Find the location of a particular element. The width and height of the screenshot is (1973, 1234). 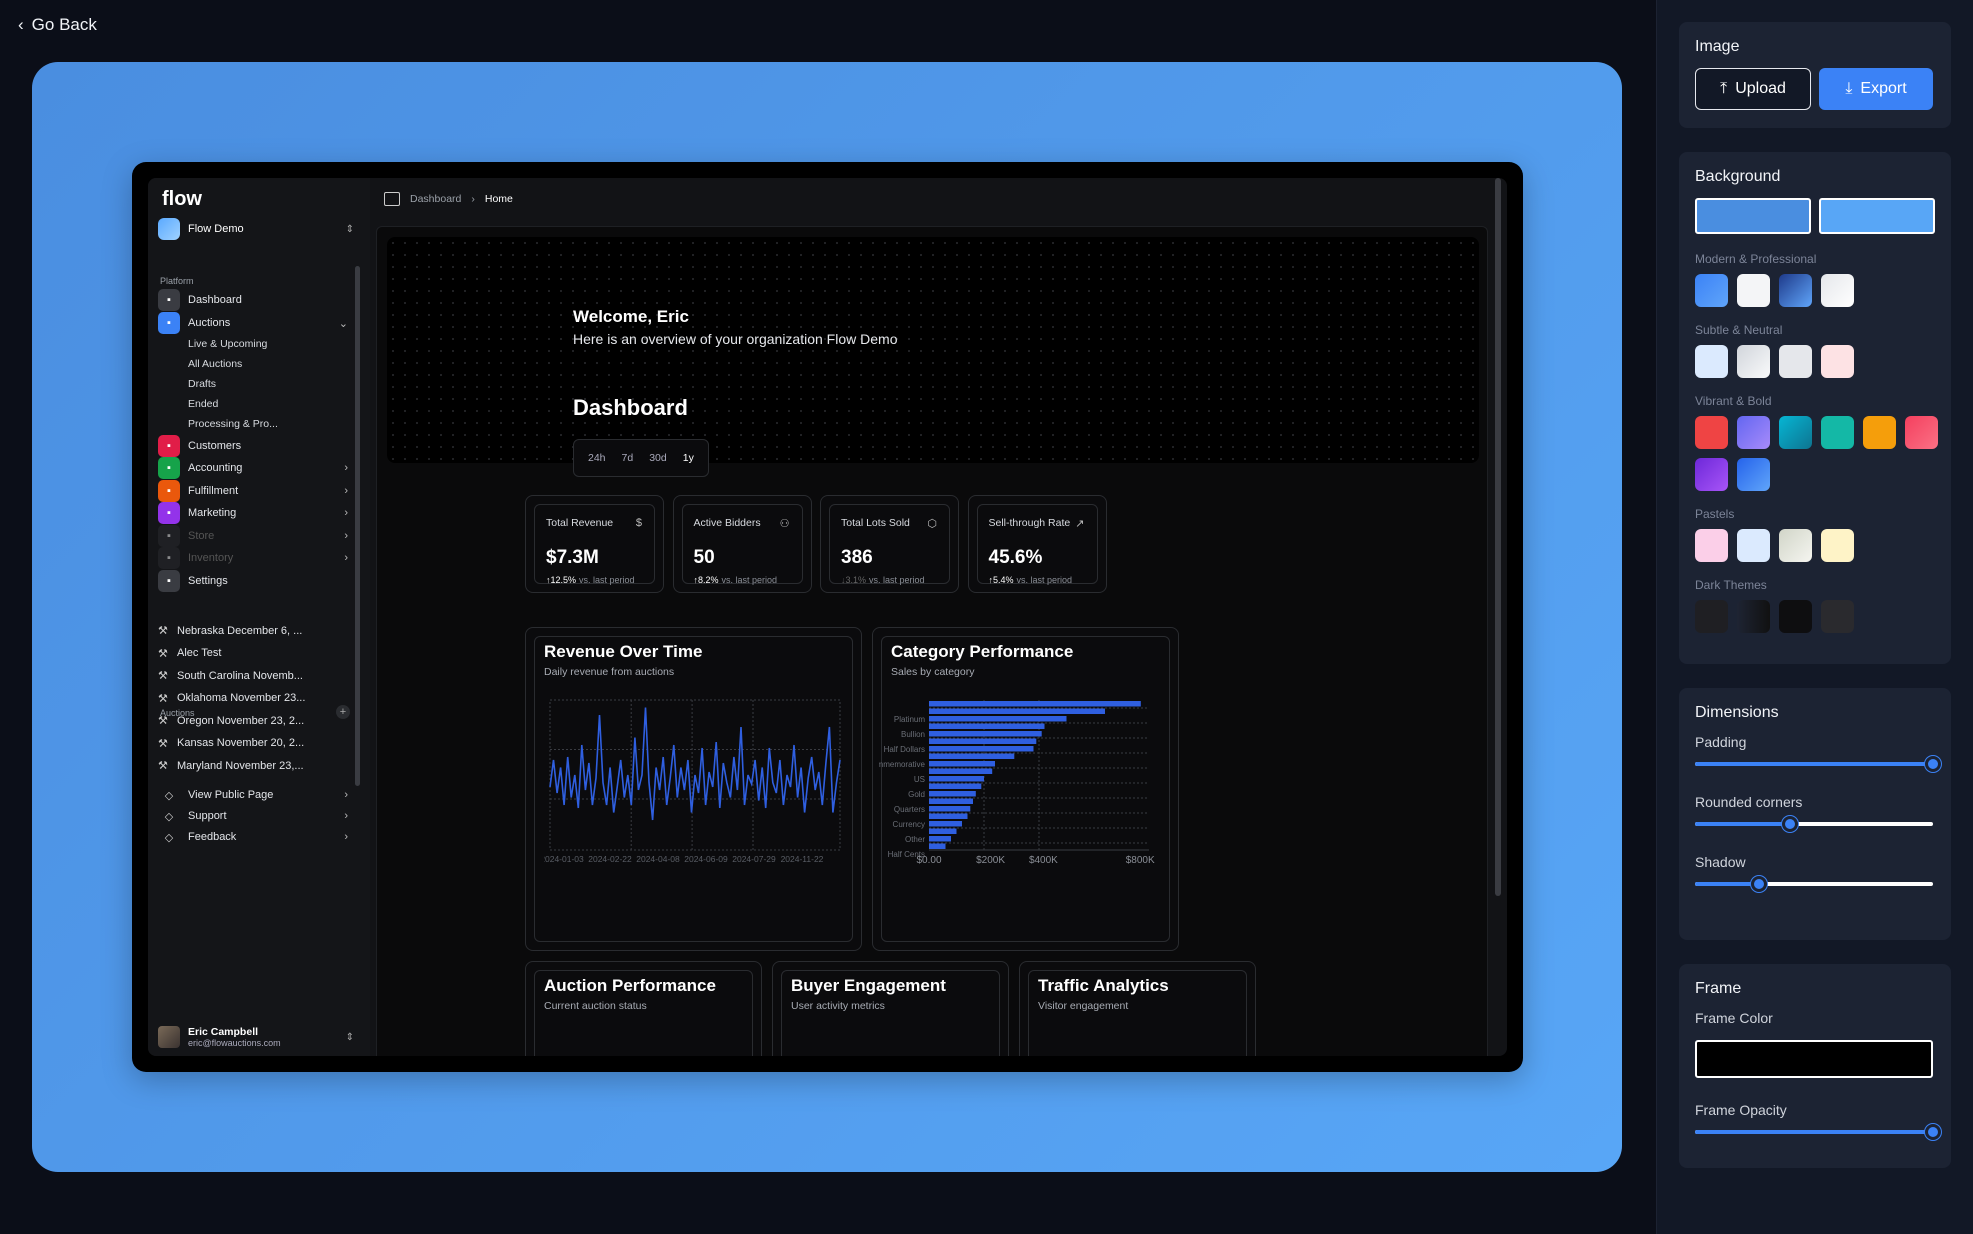

frame-panel: Frame Frame Color Frame Opacity is located at coordinates (1815, 1066).